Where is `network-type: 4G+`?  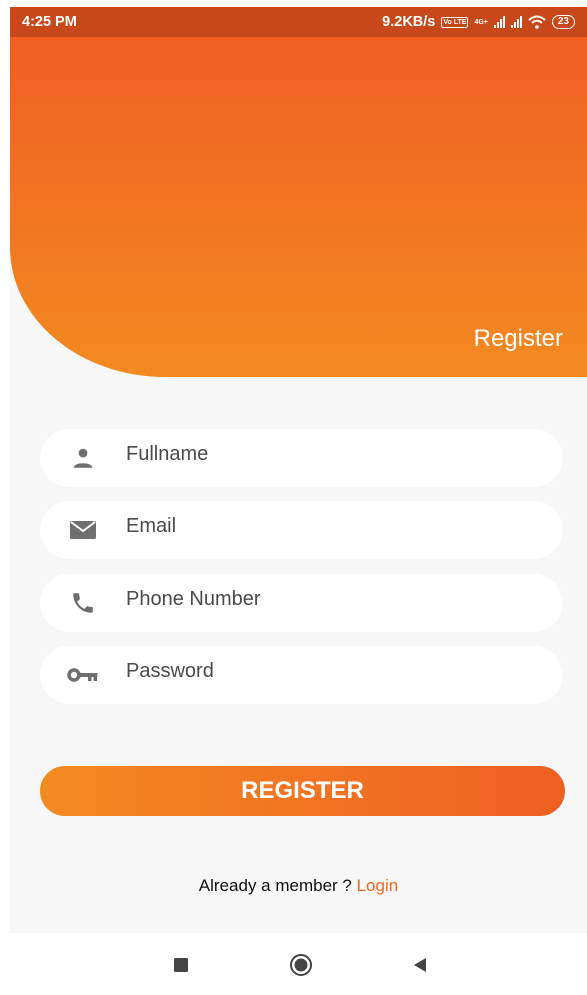 network-type: 4G+ is located at coordinates (481, 22).